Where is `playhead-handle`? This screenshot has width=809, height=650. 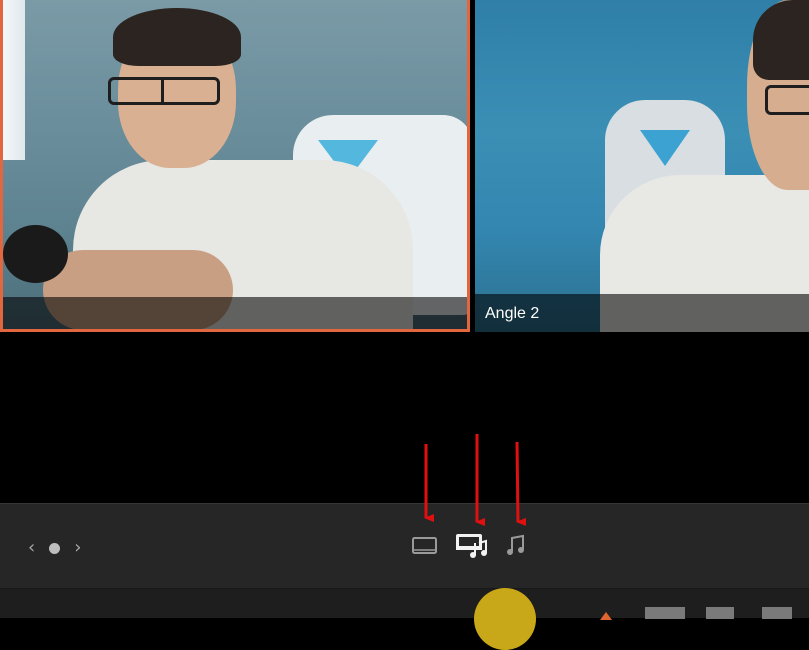 playhead-handle is located at coordinates (505, 619).